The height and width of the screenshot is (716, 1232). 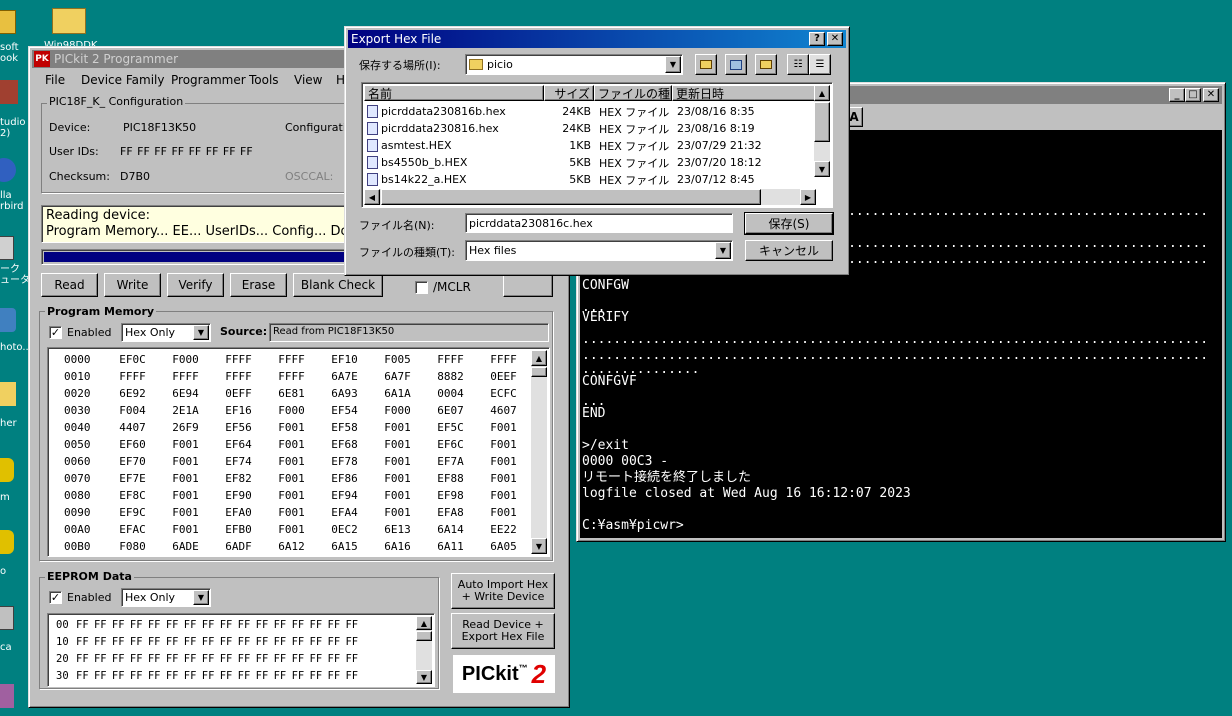 What do you see at coordinates (132, 393) in the screenshot?
I see `table-cell: 6E92` at bounding box center [132, 393].